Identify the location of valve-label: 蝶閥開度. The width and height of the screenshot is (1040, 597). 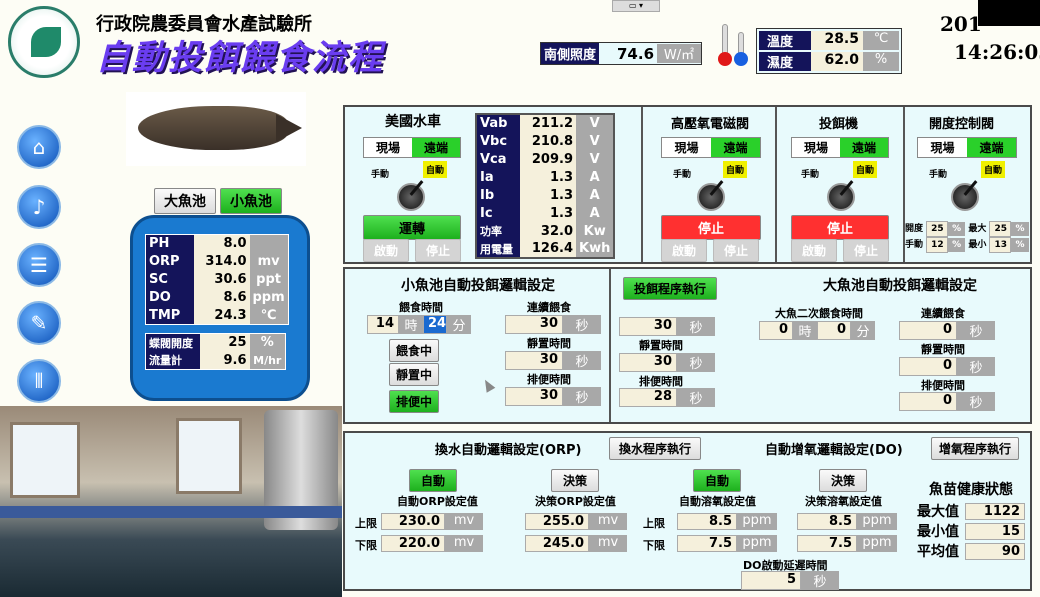
(172, 342).